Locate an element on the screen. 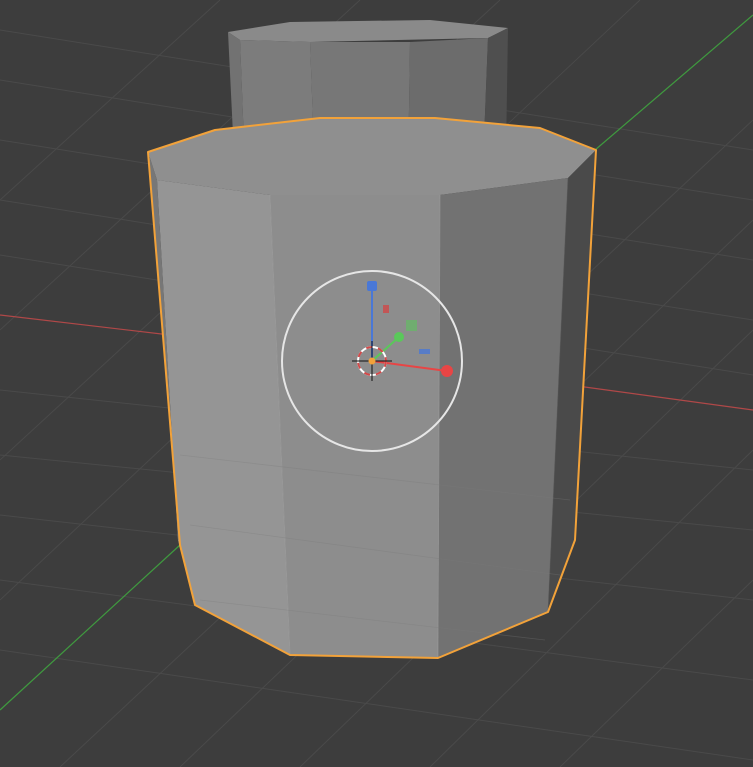 The width and height of the screenshot is (753, 767). z-axis-tip is located at coordinates (372, 286).